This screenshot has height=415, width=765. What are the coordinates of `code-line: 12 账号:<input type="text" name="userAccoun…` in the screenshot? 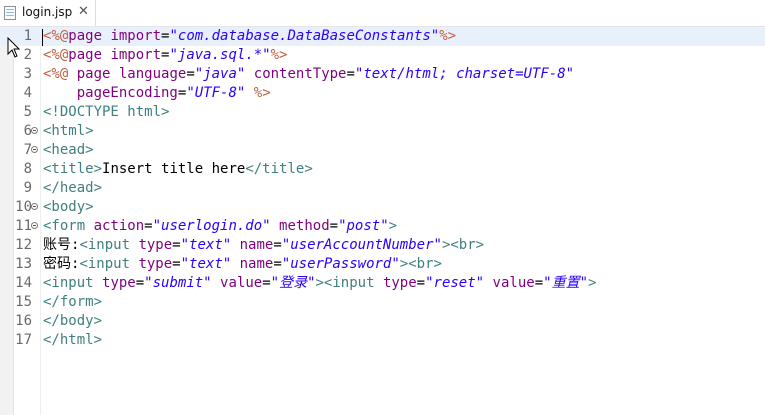 It's located at (382, 245).